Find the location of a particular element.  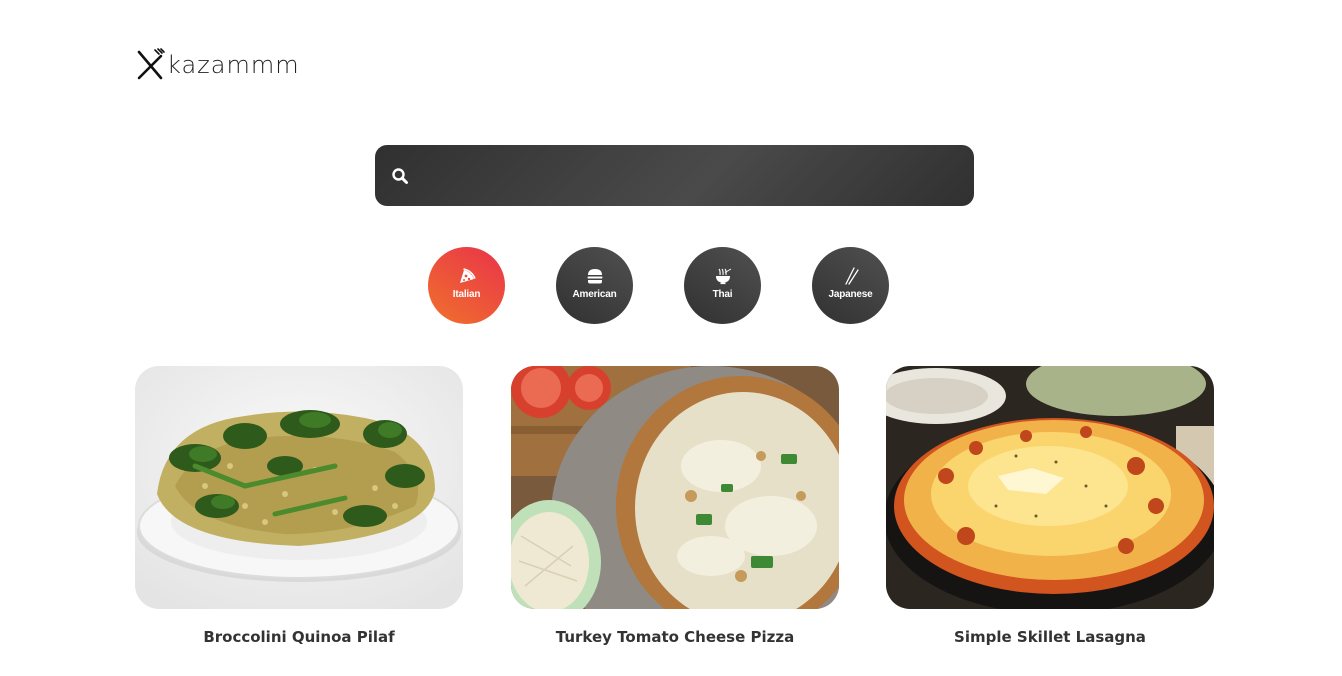

search-icon is located at coordinates (400, 176).